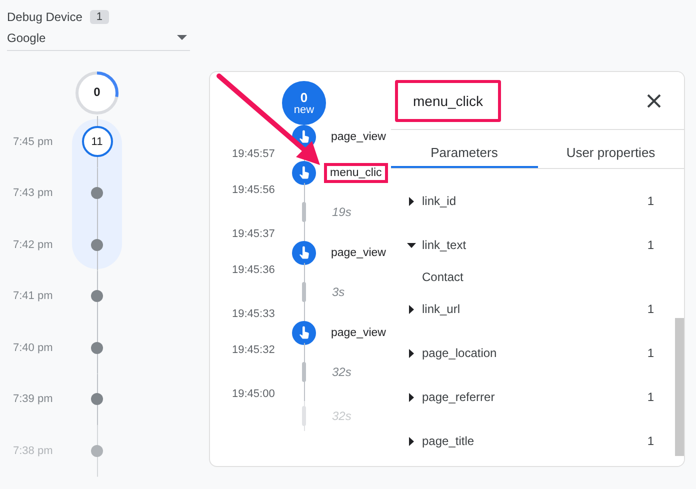  What do you see at coordinates (304, 103) in the screenshot?
I see `new-events-badge: 0 new` at bounding box center [304, 103].